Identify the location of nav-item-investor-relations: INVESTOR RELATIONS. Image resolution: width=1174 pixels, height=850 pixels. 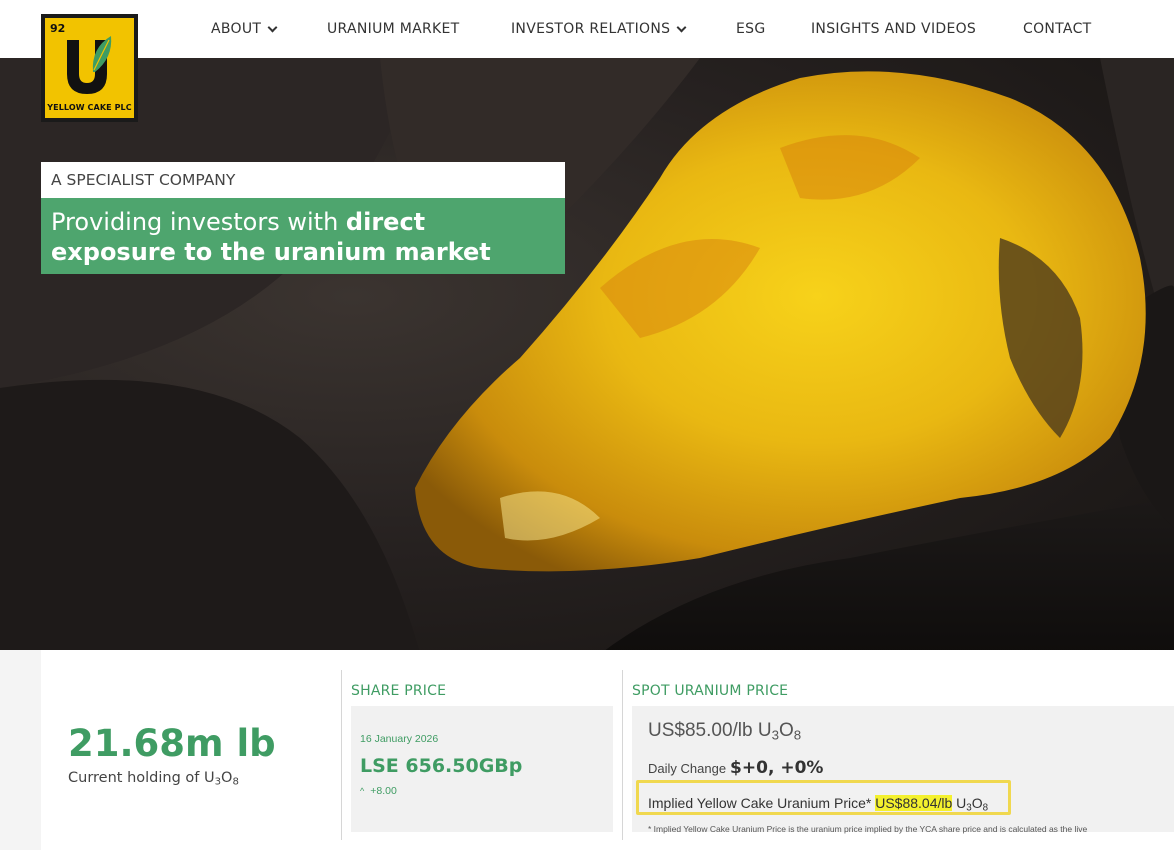
(599, 29).